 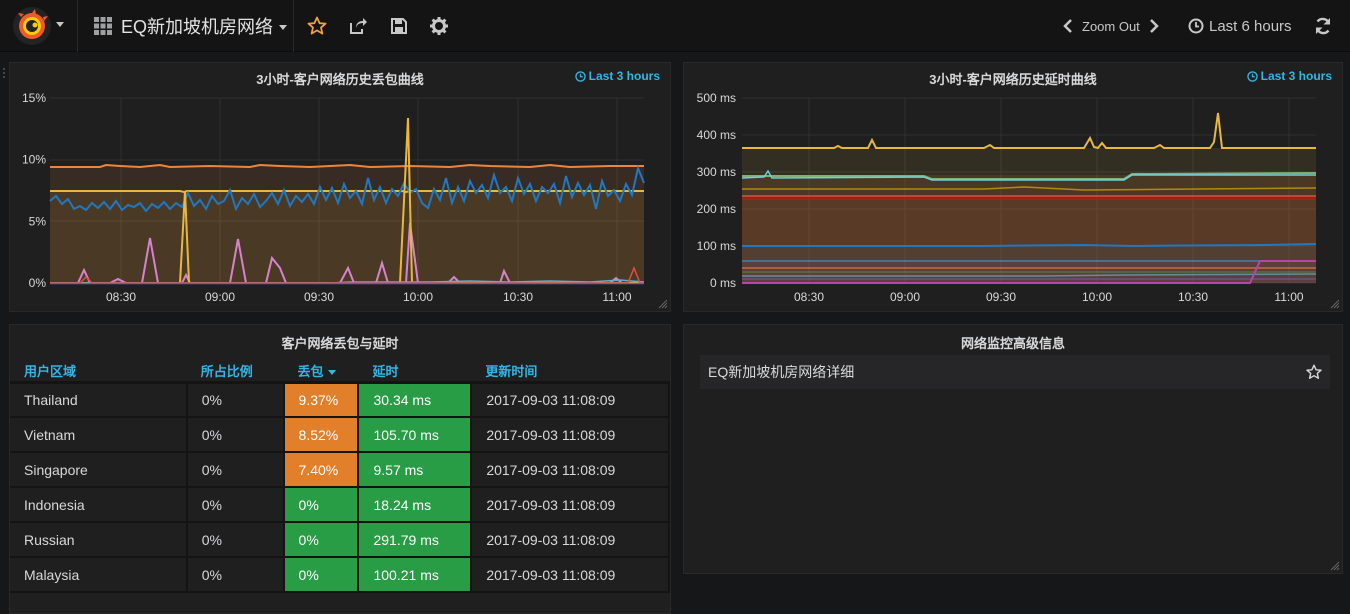 I want to click on series-line, so click(x=1029, y=131).